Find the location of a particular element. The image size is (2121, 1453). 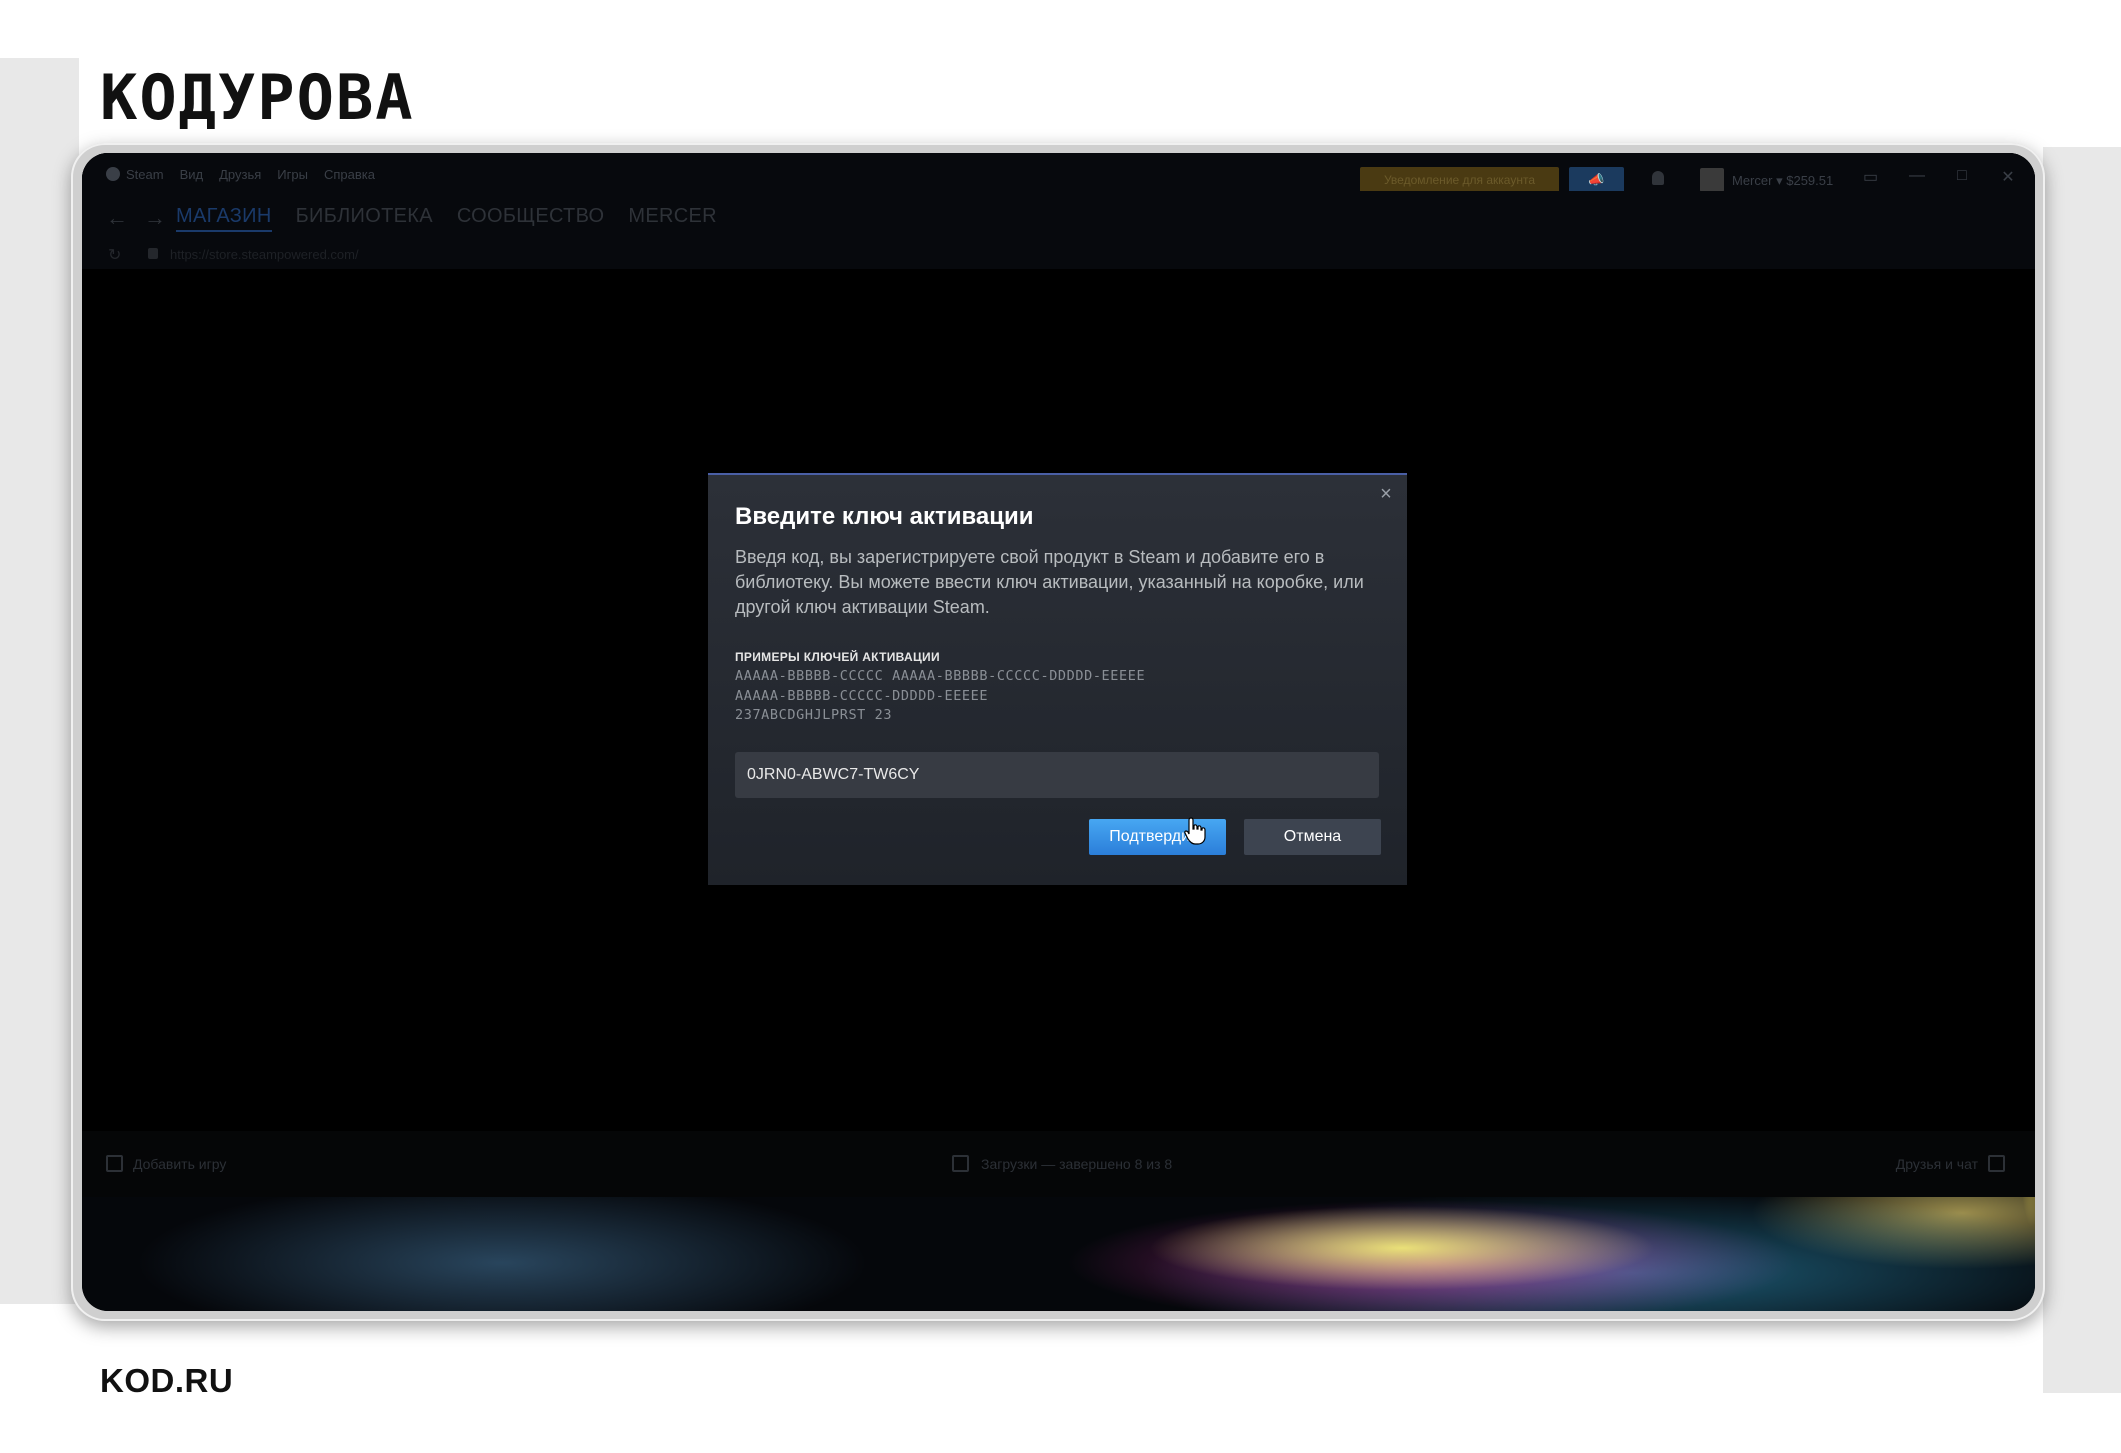

hand-cursor-icon is located at coordinates (1195, 831).